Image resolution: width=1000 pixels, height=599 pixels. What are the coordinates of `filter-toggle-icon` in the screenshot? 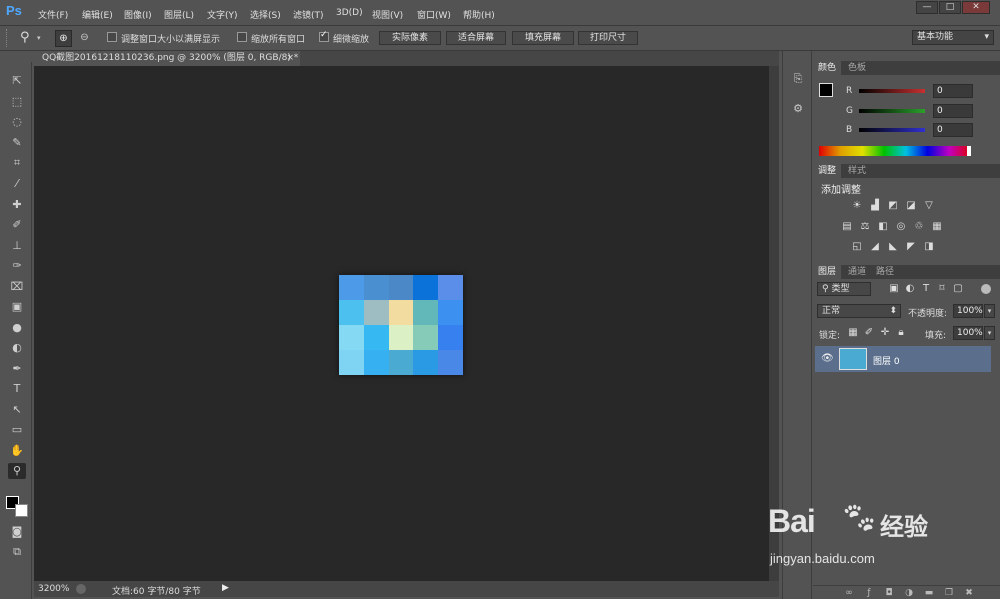 It's located at (986, 289).